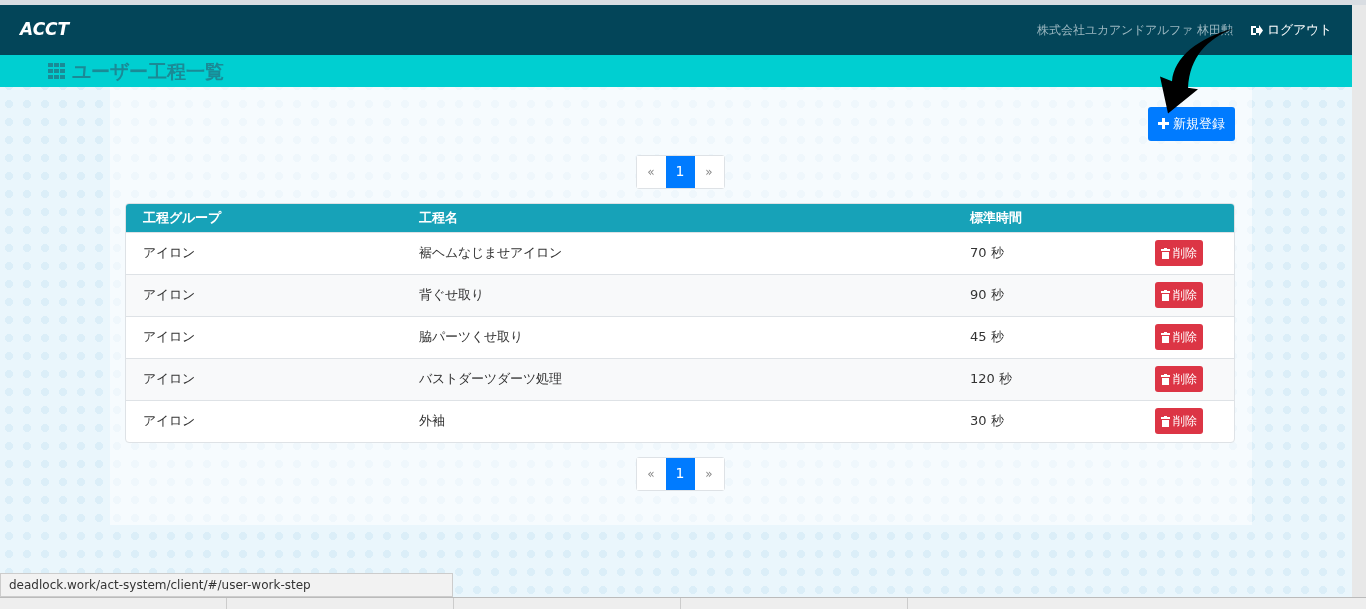  I want to click on column-header: 工程名, so click(438, 217).